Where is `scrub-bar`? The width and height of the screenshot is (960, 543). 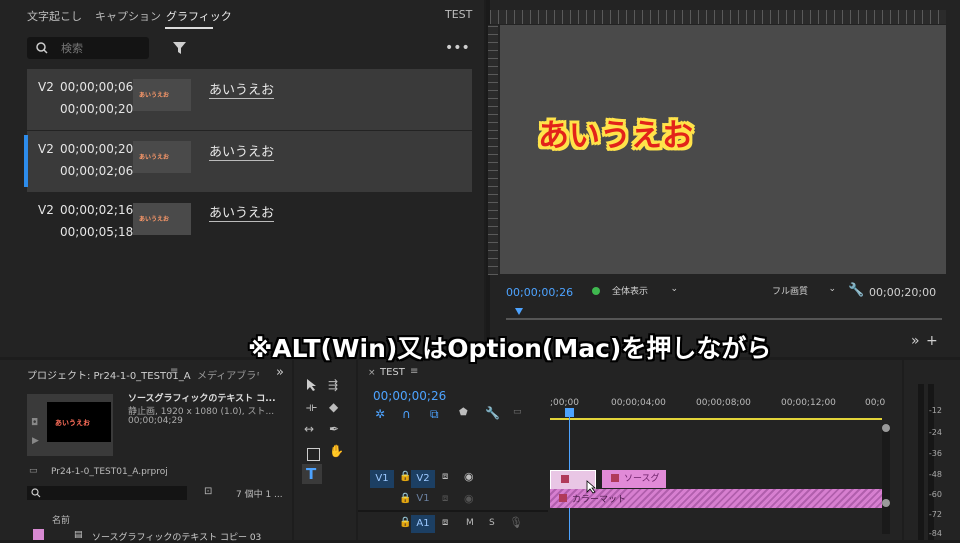
scrub-bar is located at coordinates (724, 319).